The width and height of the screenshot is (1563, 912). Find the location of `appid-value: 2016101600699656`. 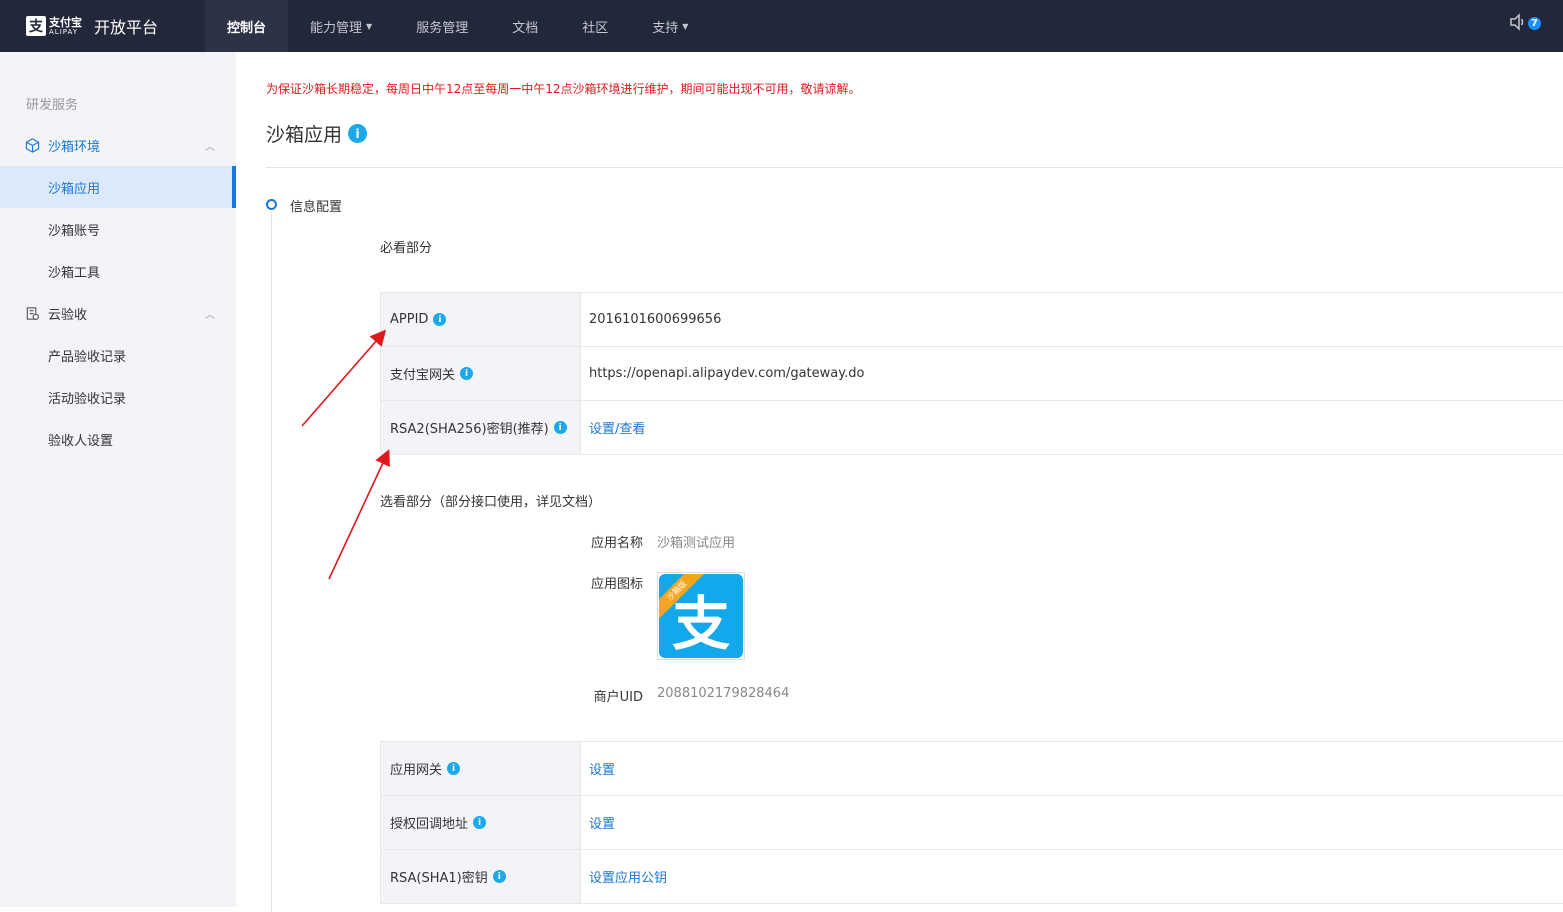

appid-value: 2016101600699656 is located at coordinates (655, 319).